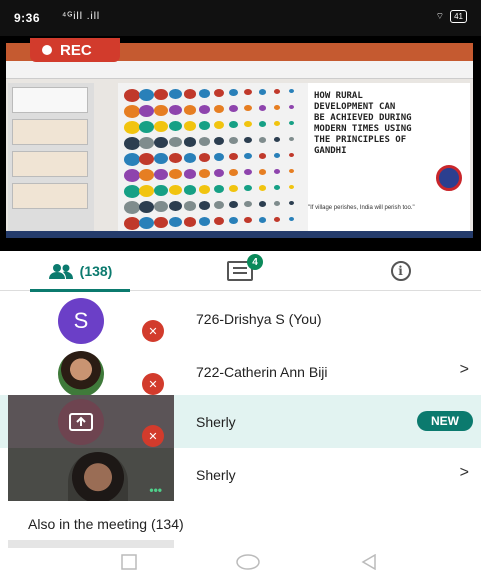 The width and height of the screenshot is (481, 575). I want to click on battery-level: 41, so click(458, 16).